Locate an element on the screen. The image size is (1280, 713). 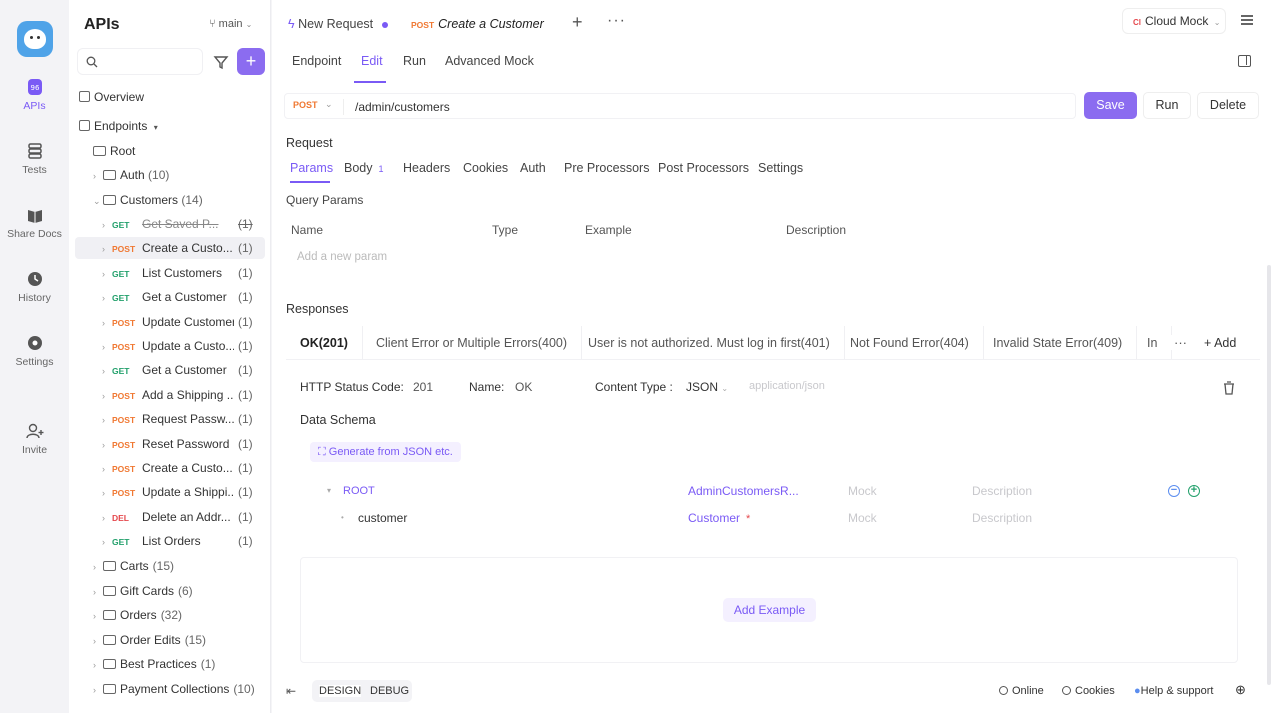
schema-row: • customer Customer * Mock Description is located at coordinates (772, 518).